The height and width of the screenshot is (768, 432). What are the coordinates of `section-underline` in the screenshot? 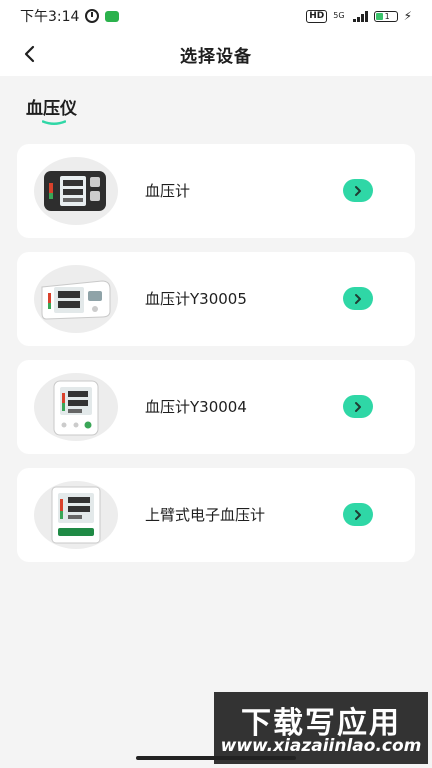 It's located at (54, 122).